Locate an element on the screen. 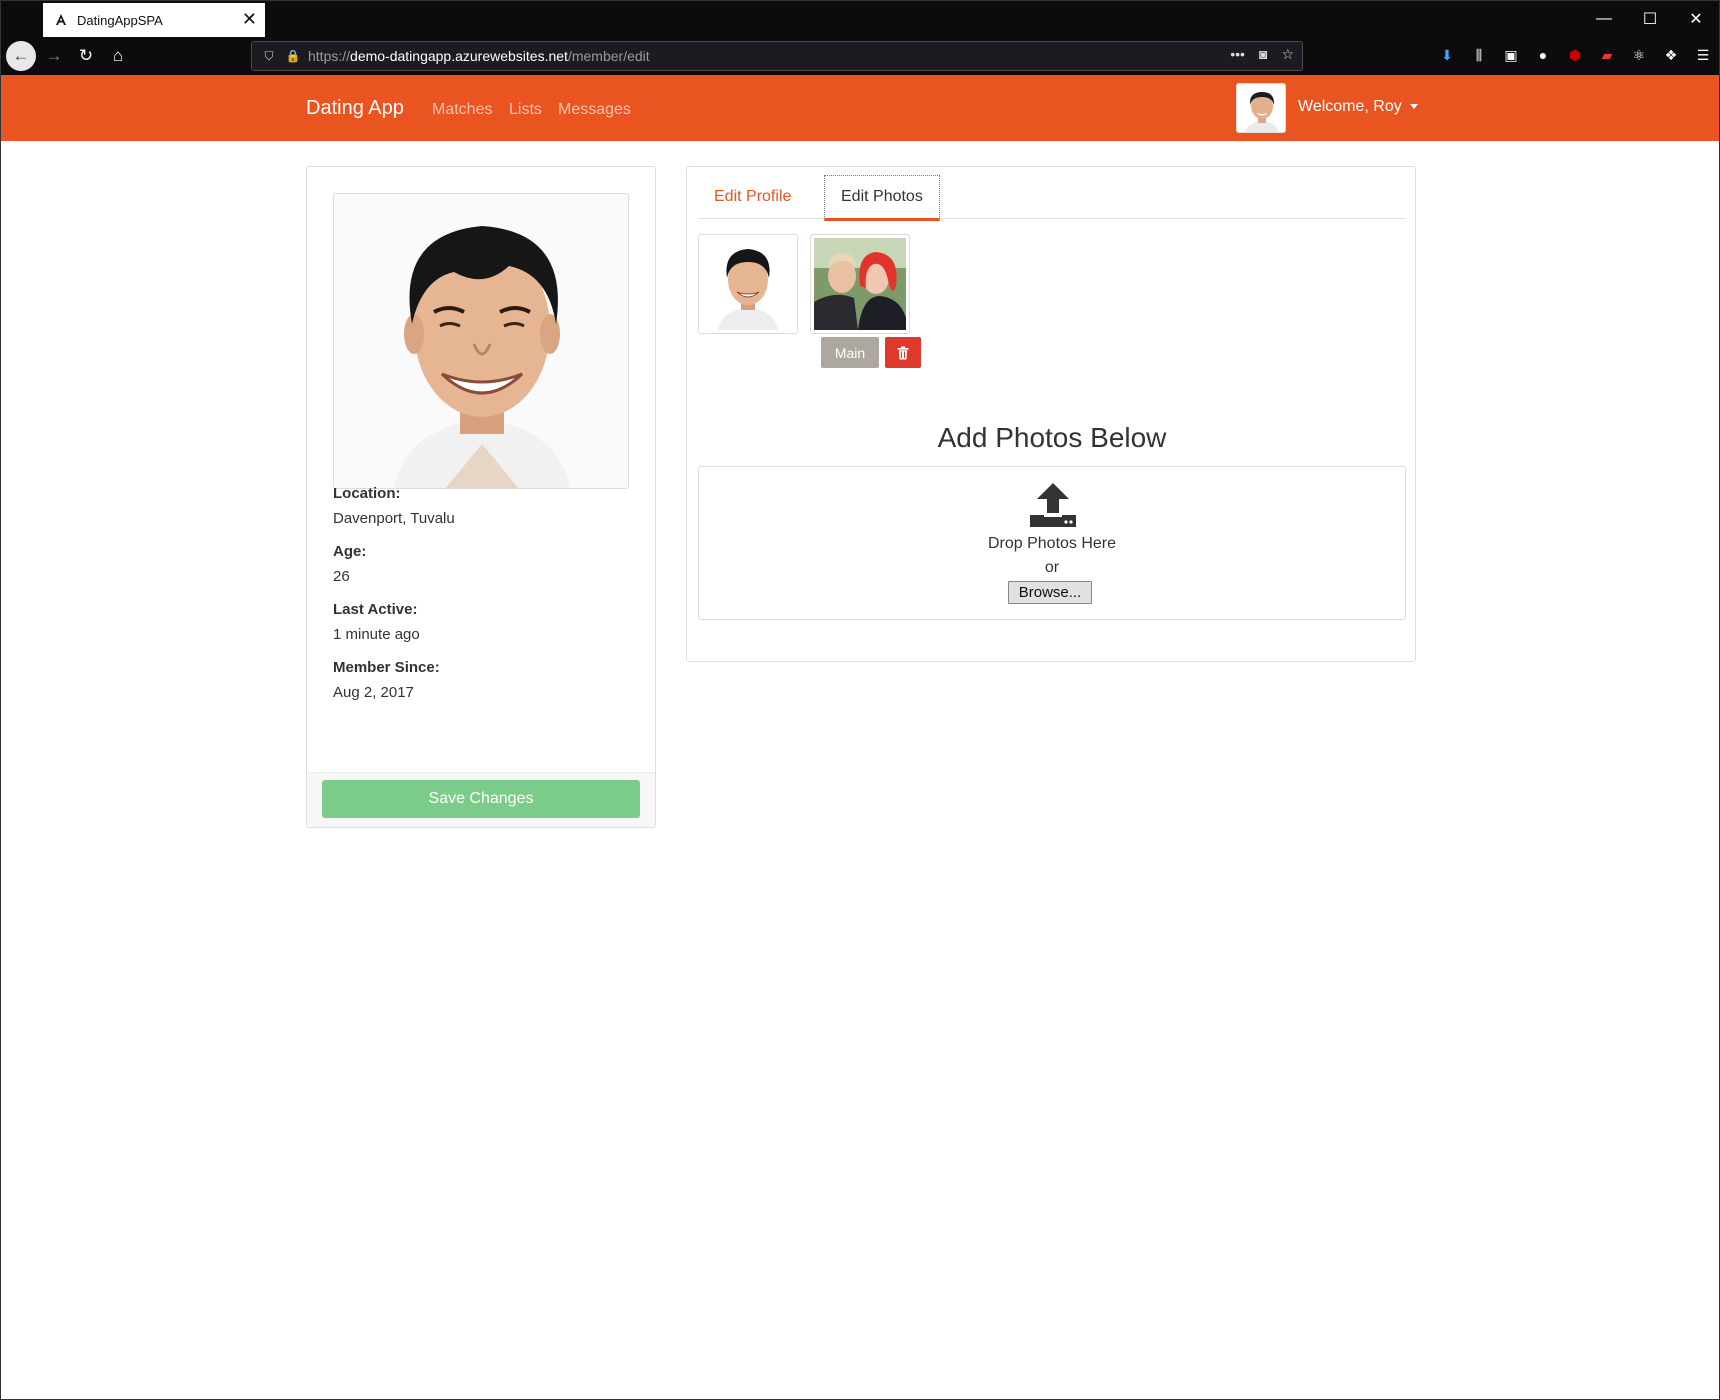  bookmark-star-icon: ☆ is located at coordinates (1287, 54).